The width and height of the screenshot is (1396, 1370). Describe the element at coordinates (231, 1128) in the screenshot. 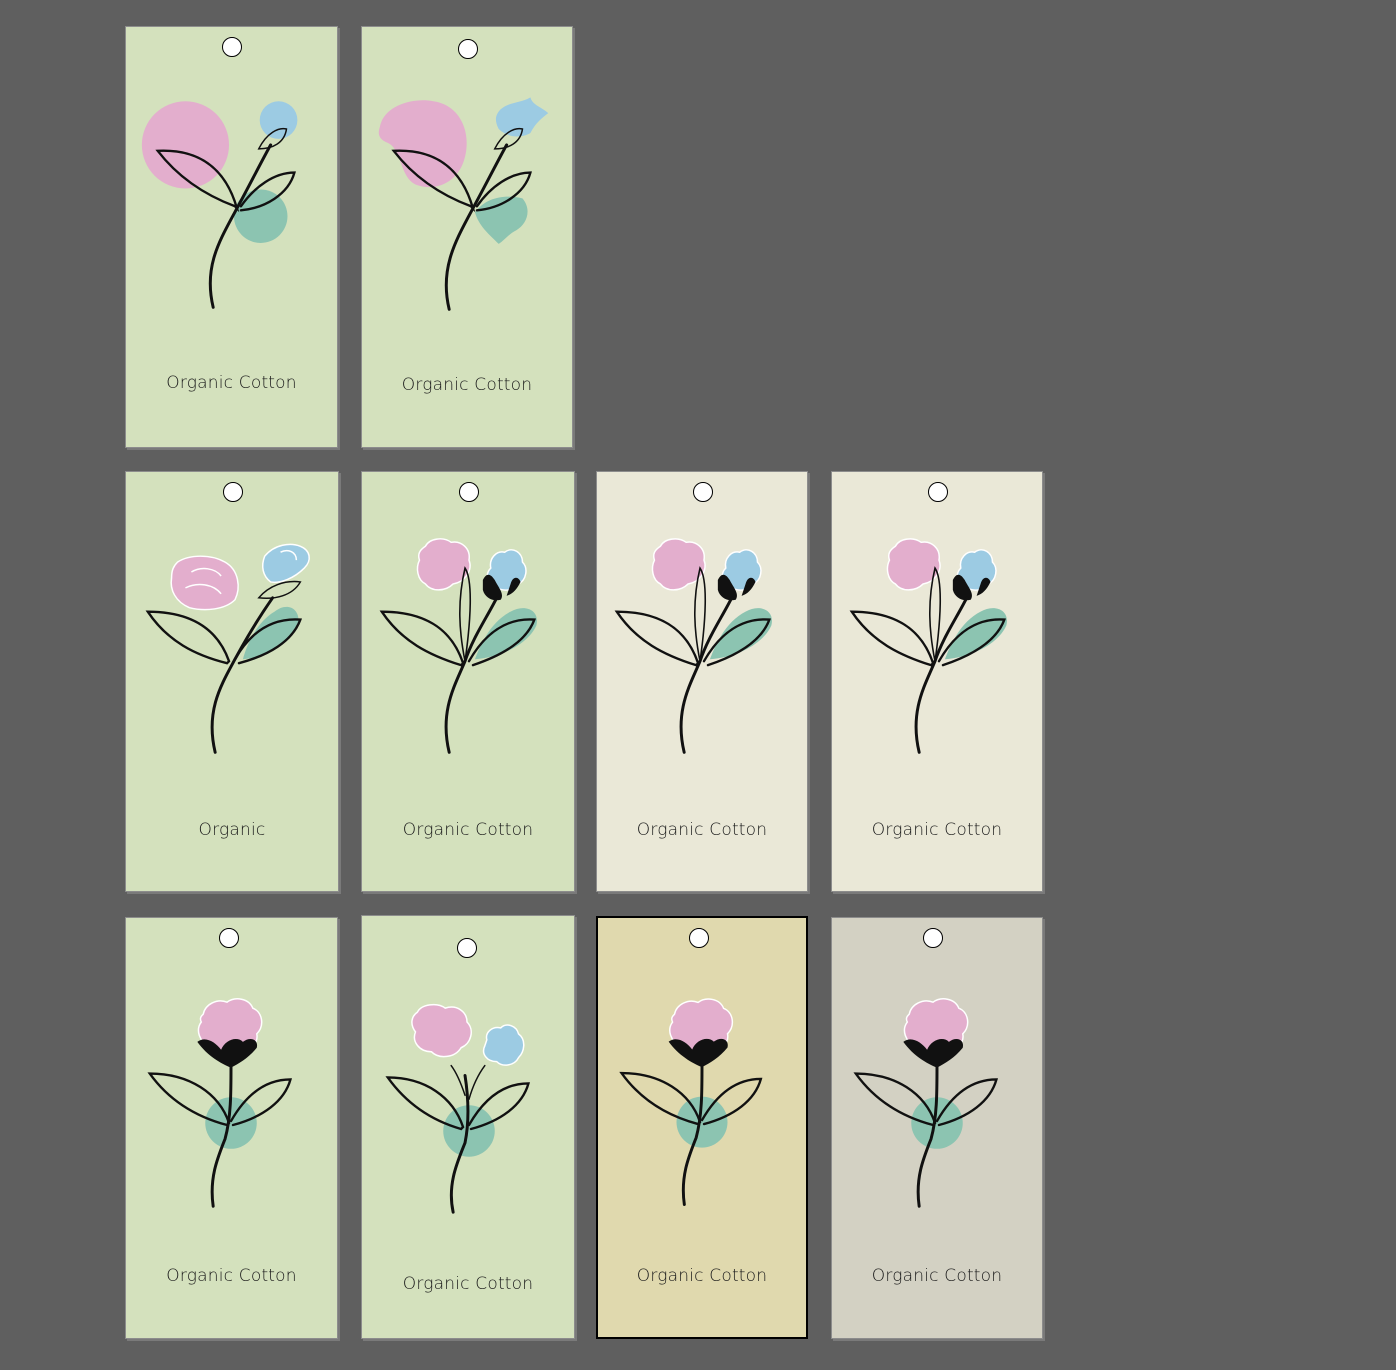

I see `hang-tag-artboard-7: Organic Cotton` at that location.